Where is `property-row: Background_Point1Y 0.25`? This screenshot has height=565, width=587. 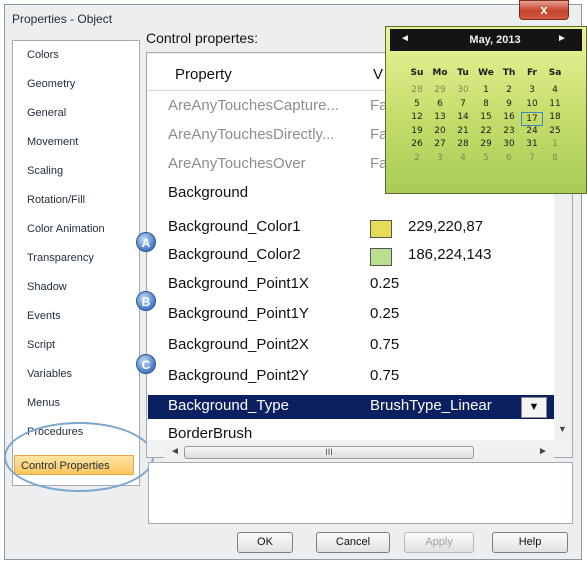 property-row: Background_Point1Y 0.25 is located at coordinates (351, 315).